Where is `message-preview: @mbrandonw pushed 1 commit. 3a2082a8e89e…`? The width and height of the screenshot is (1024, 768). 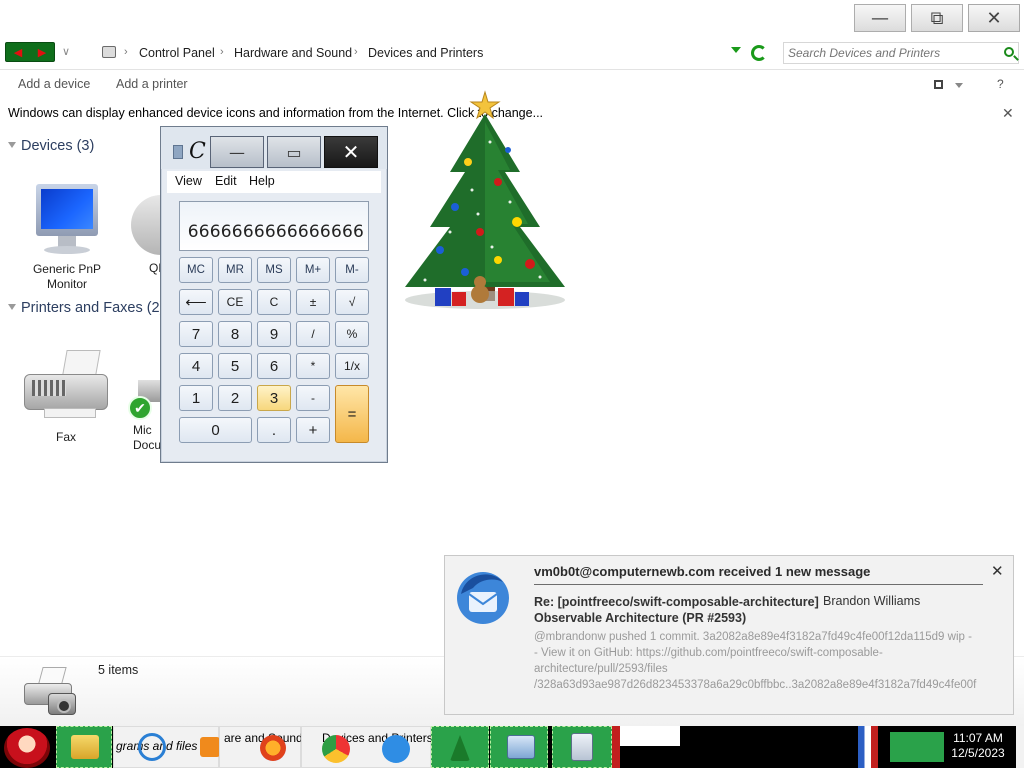
message-preview: @mbrandonw pushed 1 commit. 3a2082a8e89e… is located at coordinates (755, 661).